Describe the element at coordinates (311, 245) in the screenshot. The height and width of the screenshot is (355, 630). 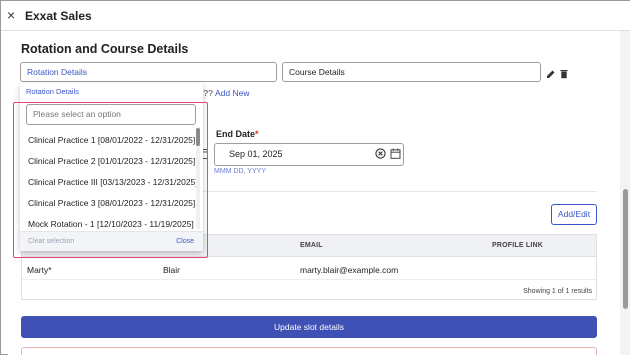
I see `email-column-header: EMAIL` at that location.